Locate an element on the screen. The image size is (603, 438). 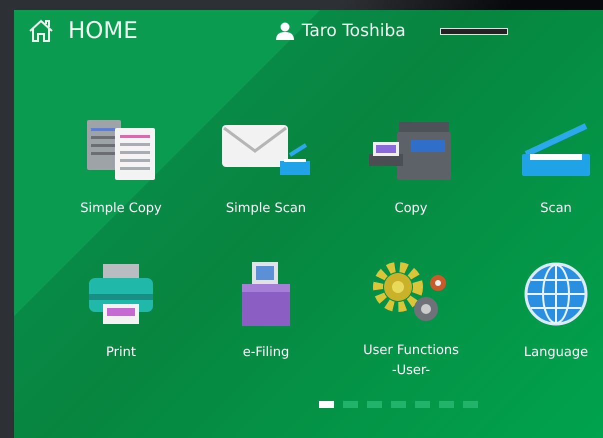
copier-icon is located at coordinates (411, 150).